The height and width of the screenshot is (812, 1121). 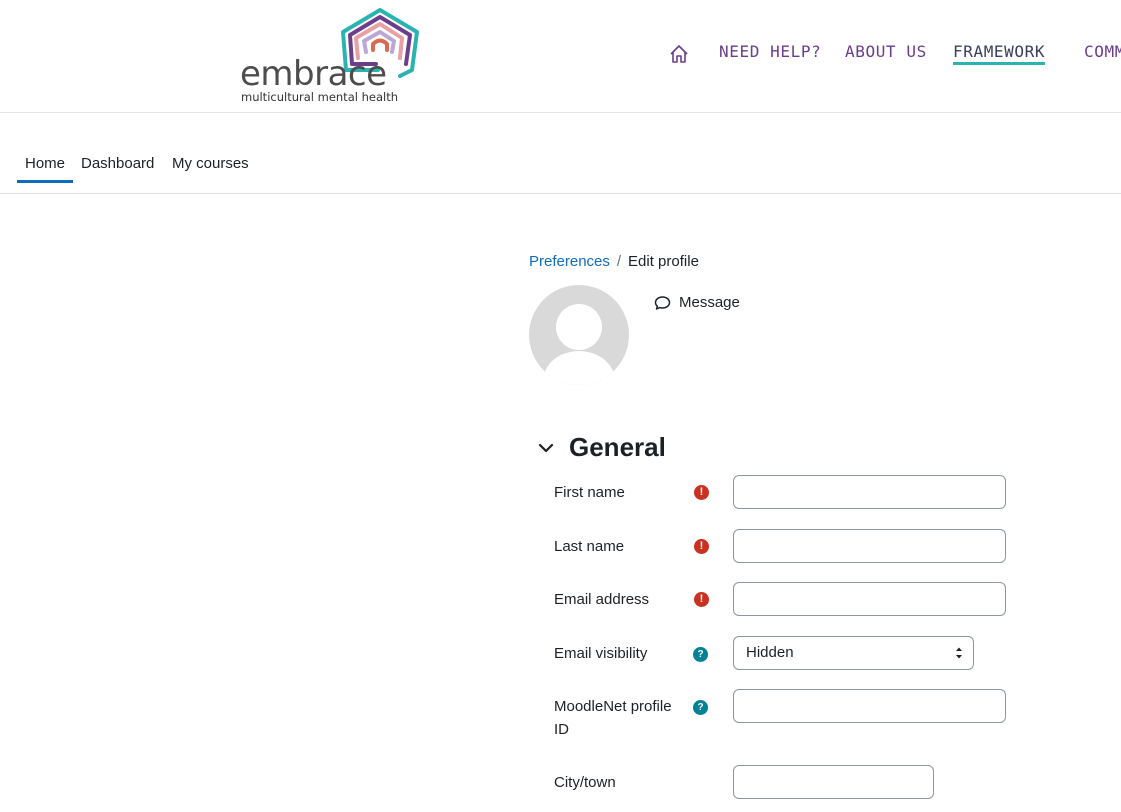 What do you see at coordinates (45, 169) in the screenshot?
I see `tab-home: Home` at bounding box center [45, 169].